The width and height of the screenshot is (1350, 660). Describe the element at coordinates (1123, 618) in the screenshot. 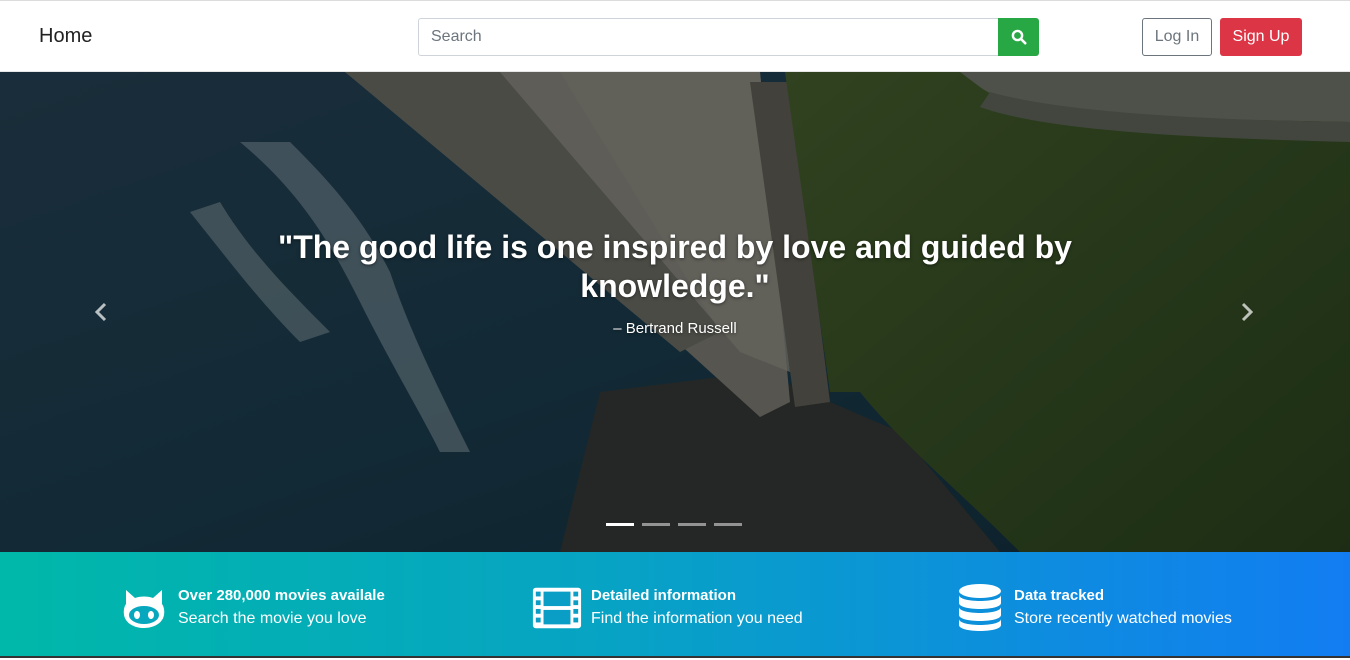

I see `feature-description: Store recently watched movies` at that location.